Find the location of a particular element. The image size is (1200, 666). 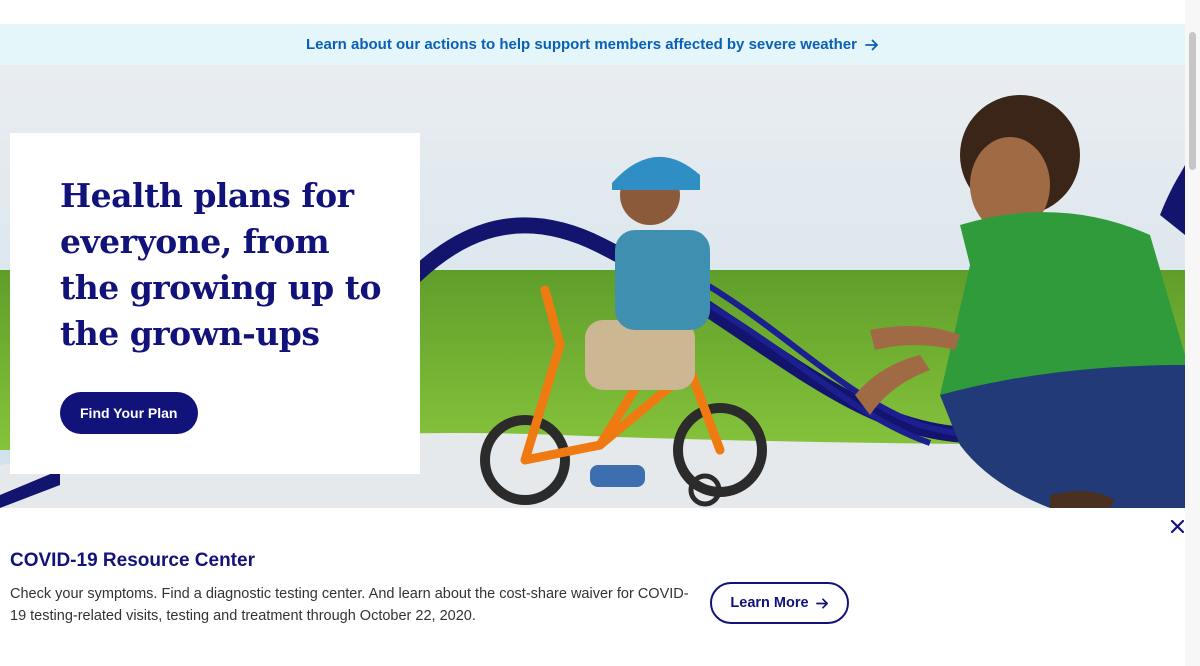

learn-more-button: Learn More is located at coordinates (779, 603).